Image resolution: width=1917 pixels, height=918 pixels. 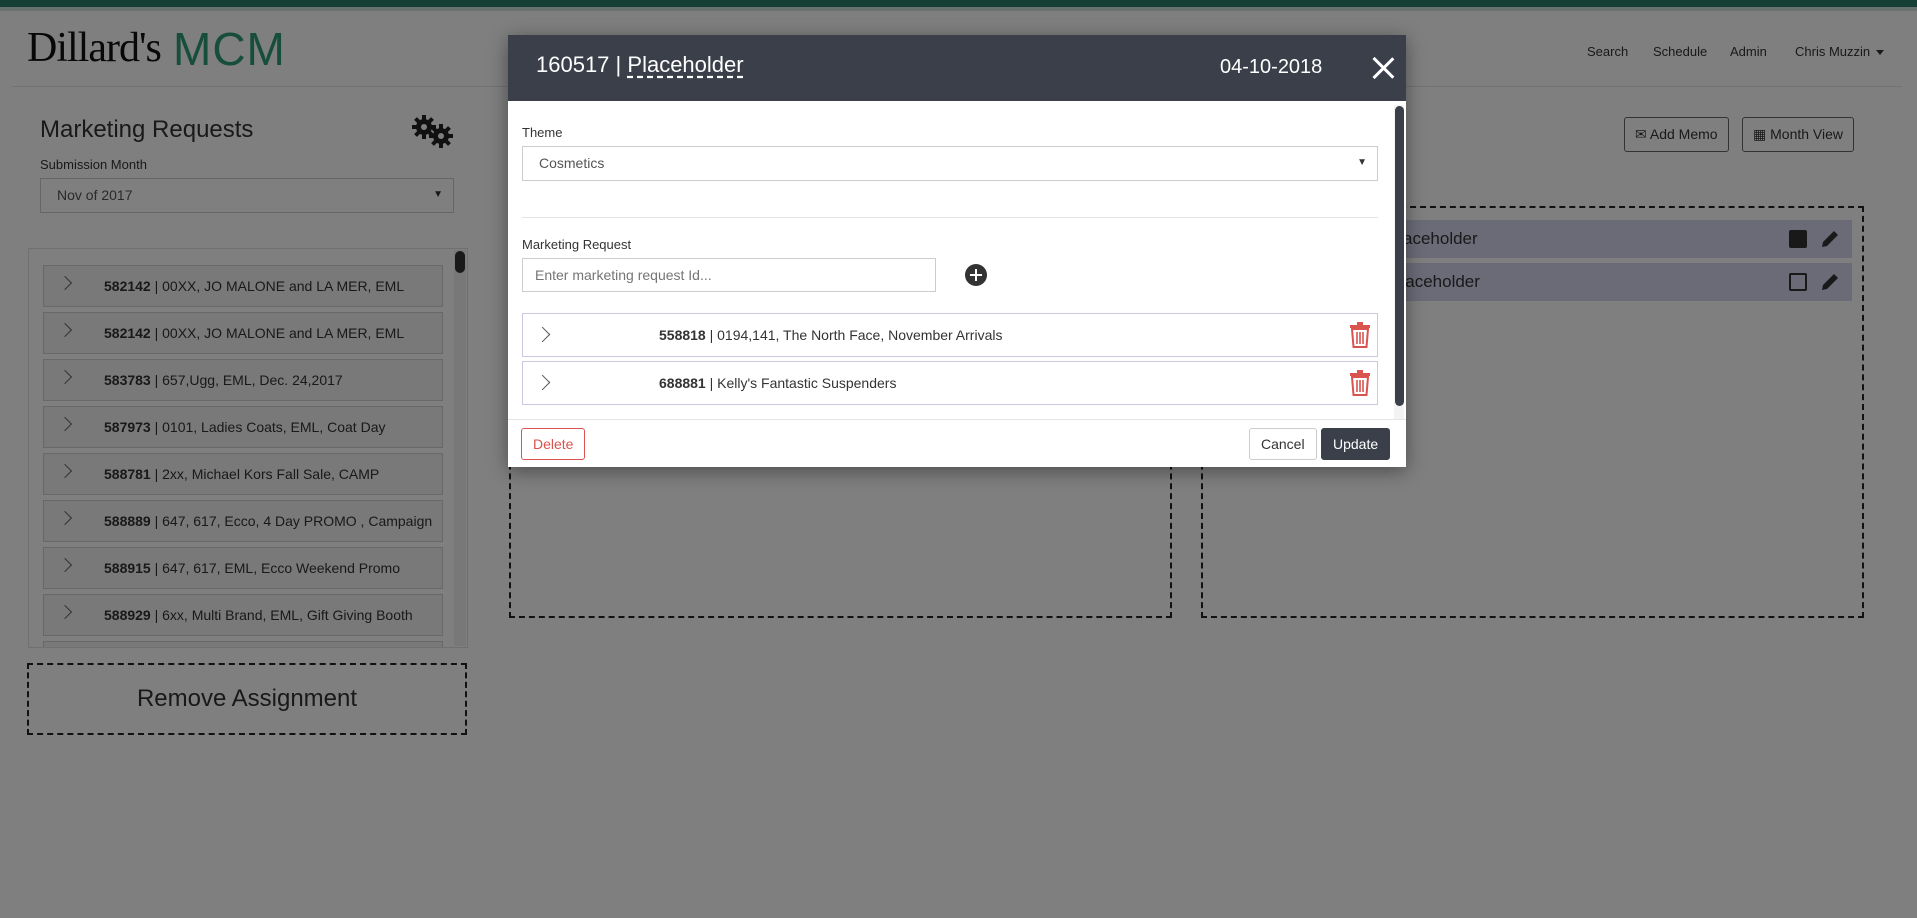 I want to click on modal-scroll-thumb, so click(x=1399, y=256).